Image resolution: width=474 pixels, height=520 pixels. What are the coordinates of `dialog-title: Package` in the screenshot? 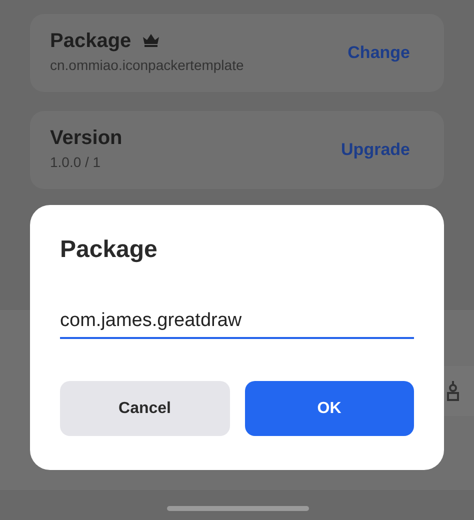 It's located at (109, 250).